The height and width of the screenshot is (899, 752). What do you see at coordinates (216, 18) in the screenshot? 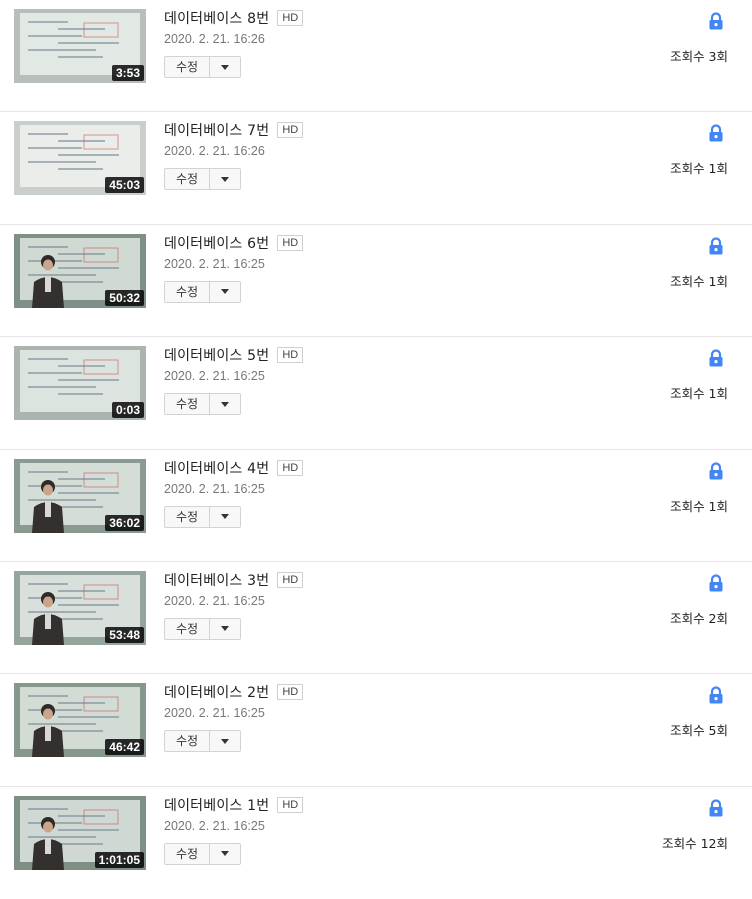
I see `video-title: 데이터베이스 8번` at bounding box center [216, 18].